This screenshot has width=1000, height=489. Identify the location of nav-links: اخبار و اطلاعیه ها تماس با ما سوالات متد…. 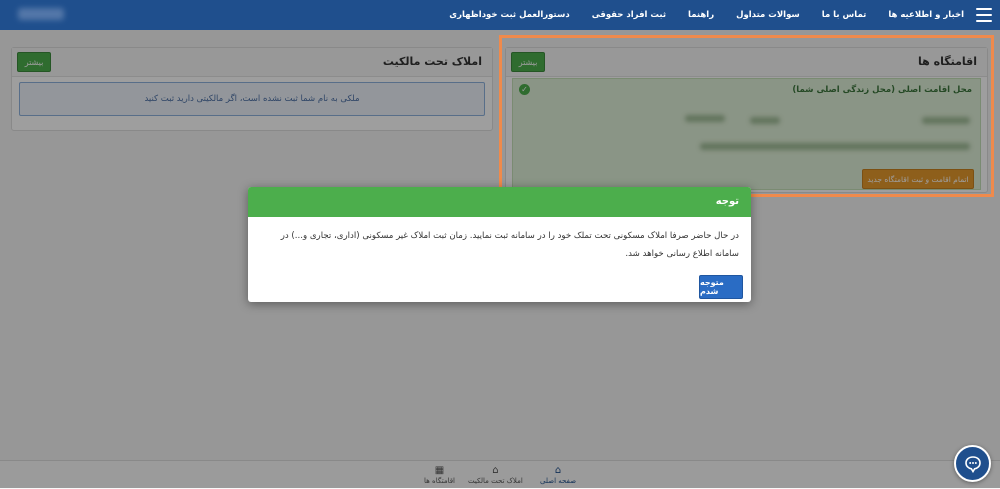
(706, 15).